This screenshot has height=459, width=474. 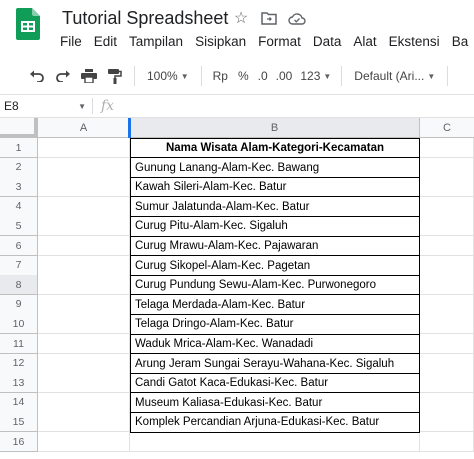 I want to click on menu-tools: Alat, so click(x=364, y=41).